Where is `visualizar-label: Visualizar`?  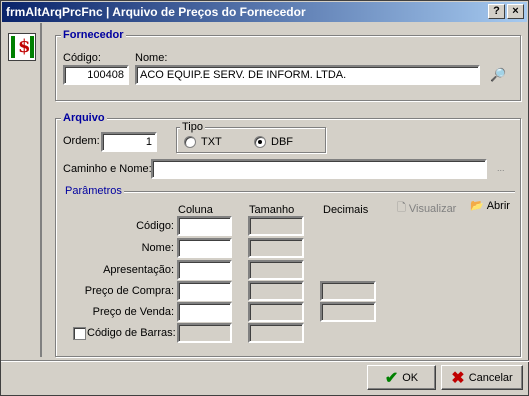
visualizar-label: Visualizar is located at coordinates (432, 208).